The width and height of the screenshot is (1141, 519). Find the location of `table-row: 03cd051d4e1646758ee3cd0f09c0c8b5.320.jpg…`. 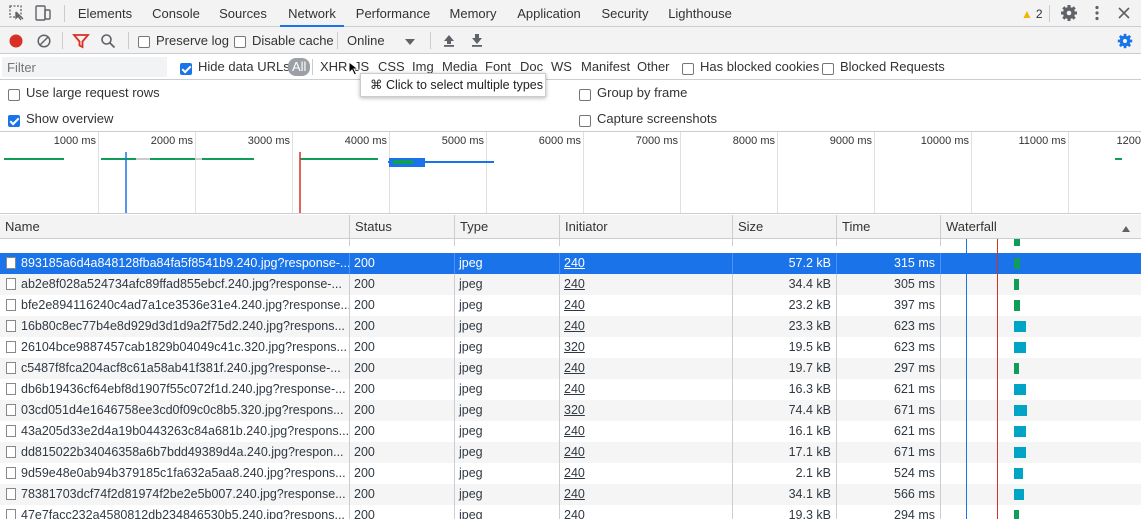

table-row: 03cd051d4e1646758ee3cd0f09c0c8b5.320.jpg… is located at coordinates (570, 410).